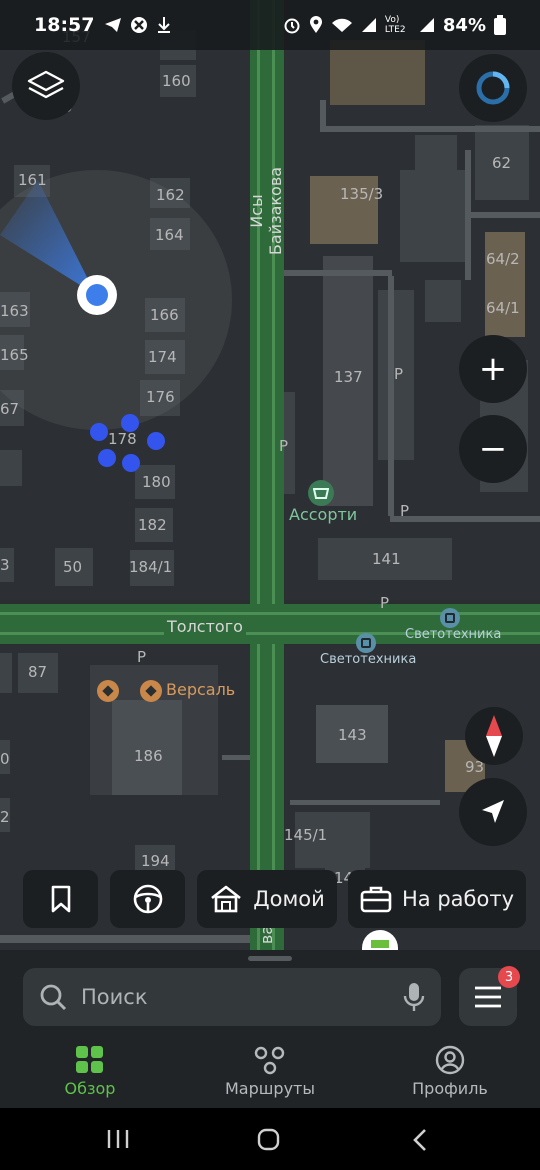 This screenshot has height=1170, width=540. What do you see at coordinates (292, 26) in the screenshot?
I see `alarm-icon` at bounding box center [292, 26].